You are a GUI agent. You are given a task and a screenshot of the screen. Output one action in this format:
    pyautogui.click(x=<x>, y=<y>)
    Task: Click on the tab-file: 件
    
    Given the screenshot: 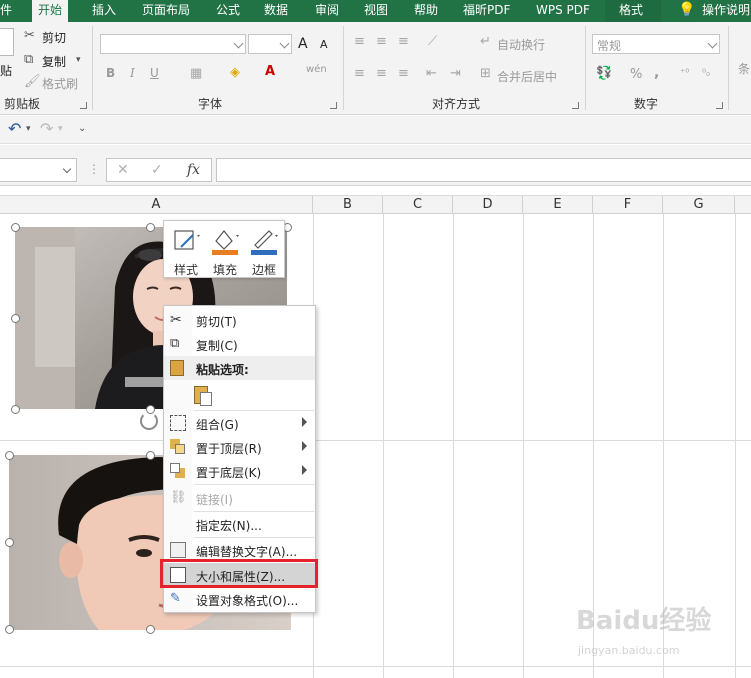 What is the action you would take?
    pyautogui.click(x=6, y=11)
    